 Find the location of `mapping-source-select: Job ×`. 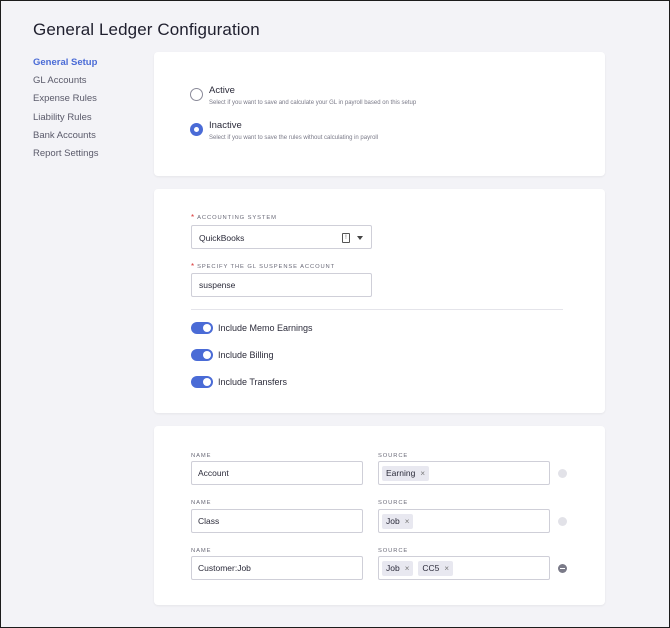

mapping-source-select: Job × is located at coordinates (464, 521).